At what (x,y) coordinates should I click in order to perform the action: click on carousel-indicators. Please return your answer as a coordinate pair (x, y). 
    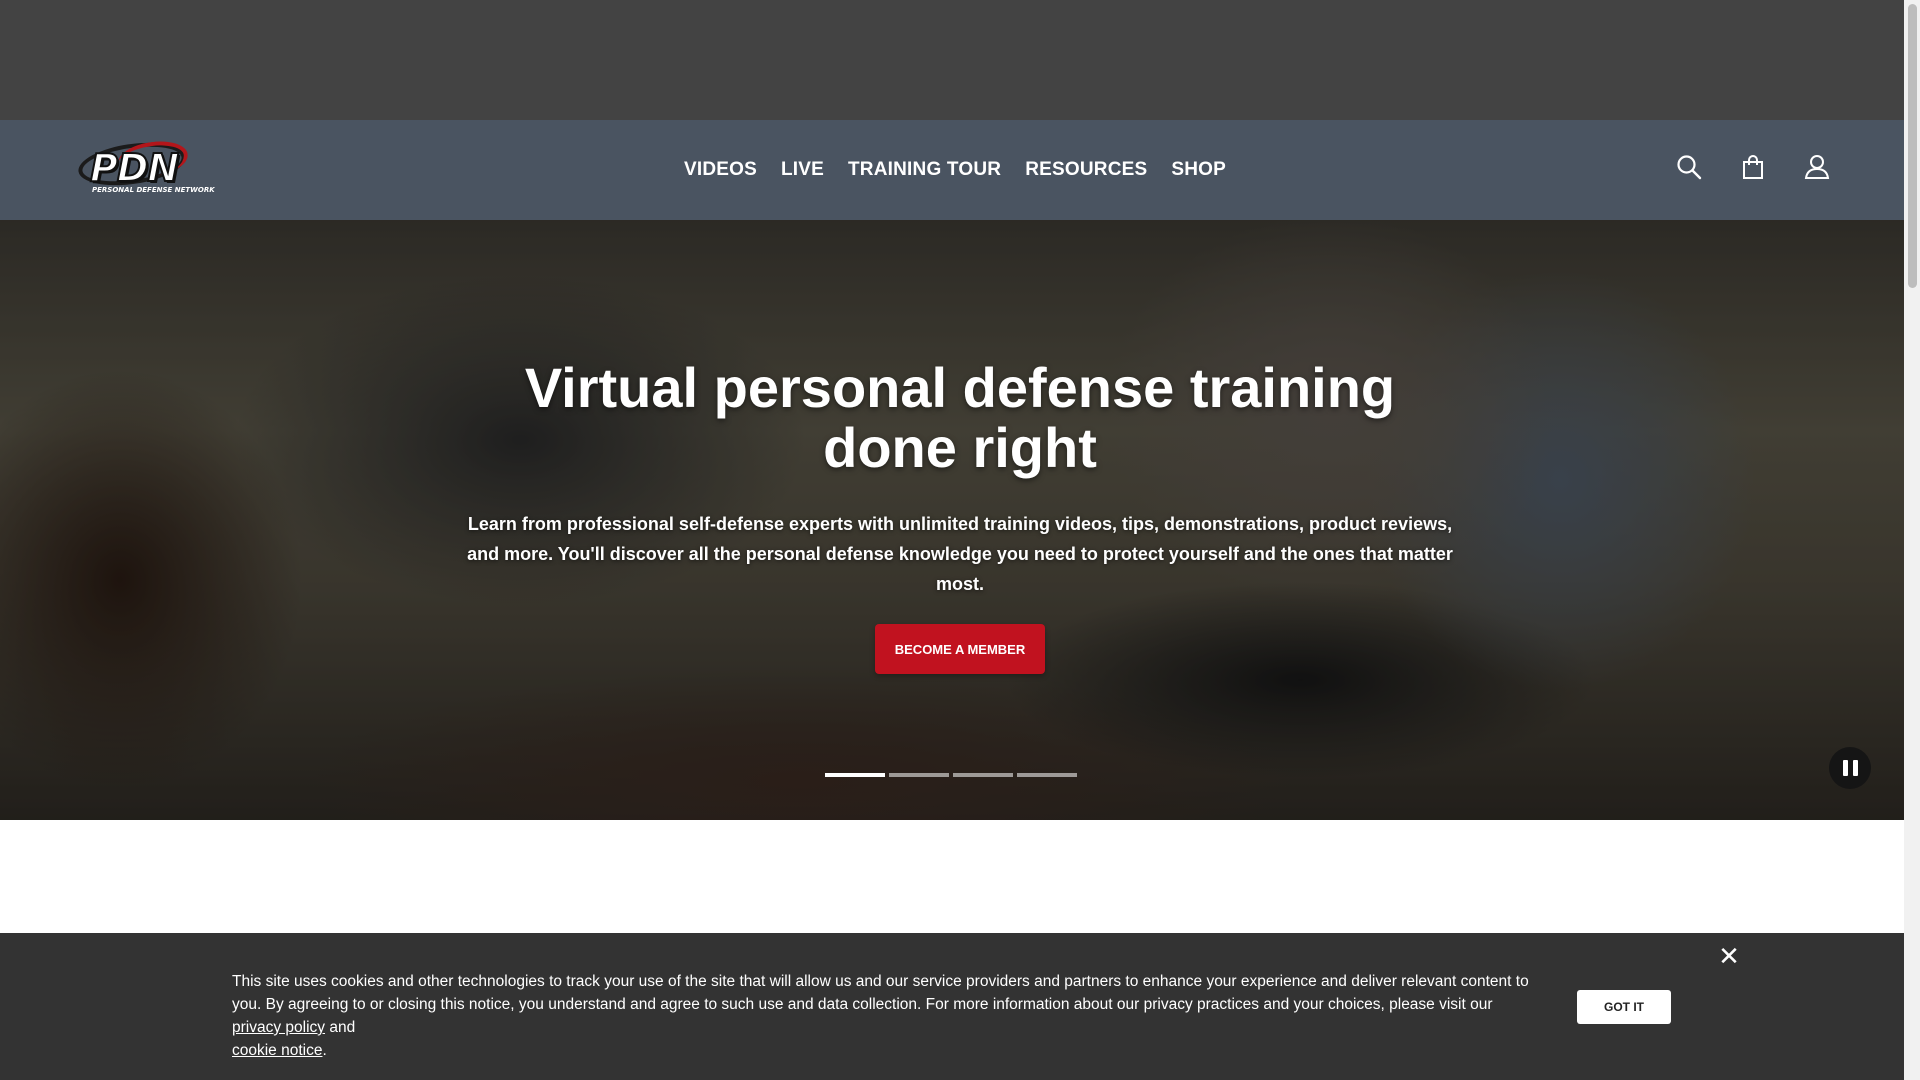
    Looking at the image, I should click on (951, 775).